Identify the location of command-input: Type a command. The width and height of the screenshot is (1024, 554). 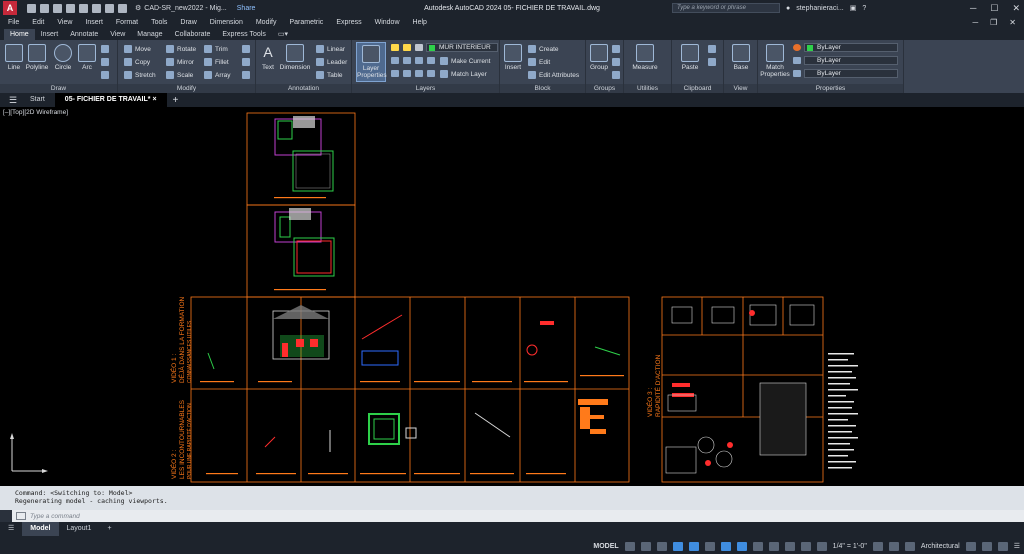
(55, 516).